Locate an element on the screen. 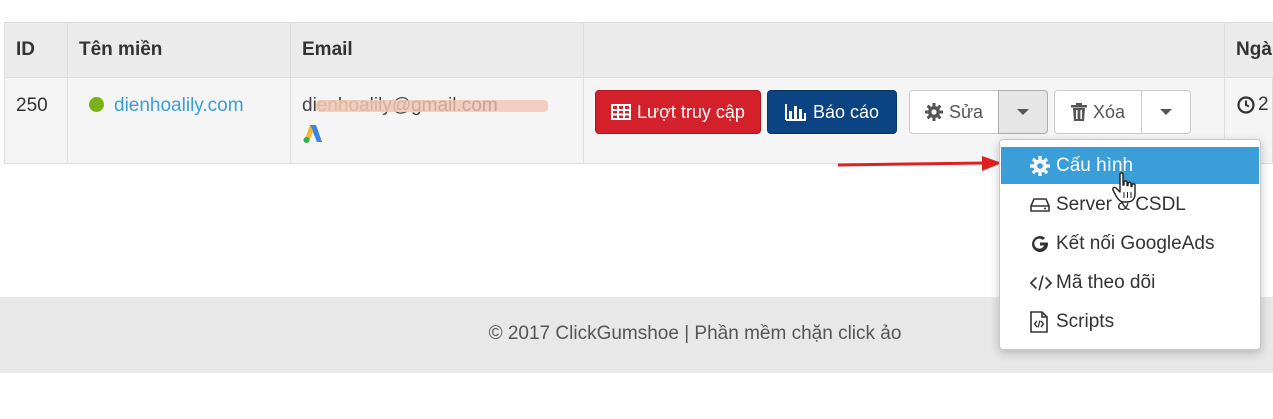  edit-dropdown-toggle is located at coordinates (1023, 112).